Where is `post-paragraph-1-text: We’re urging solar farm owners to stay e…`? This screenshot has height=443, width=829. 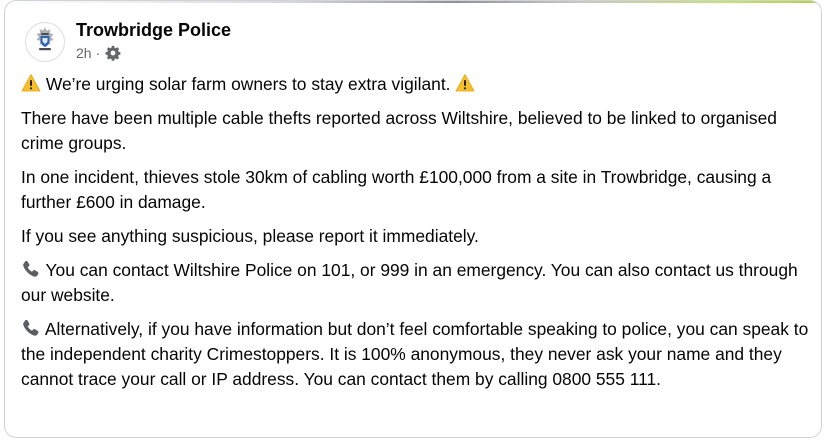
post-paragraph-1-text: We’re urging solar farm owners to stay e… is located at coordinates (248, 84).